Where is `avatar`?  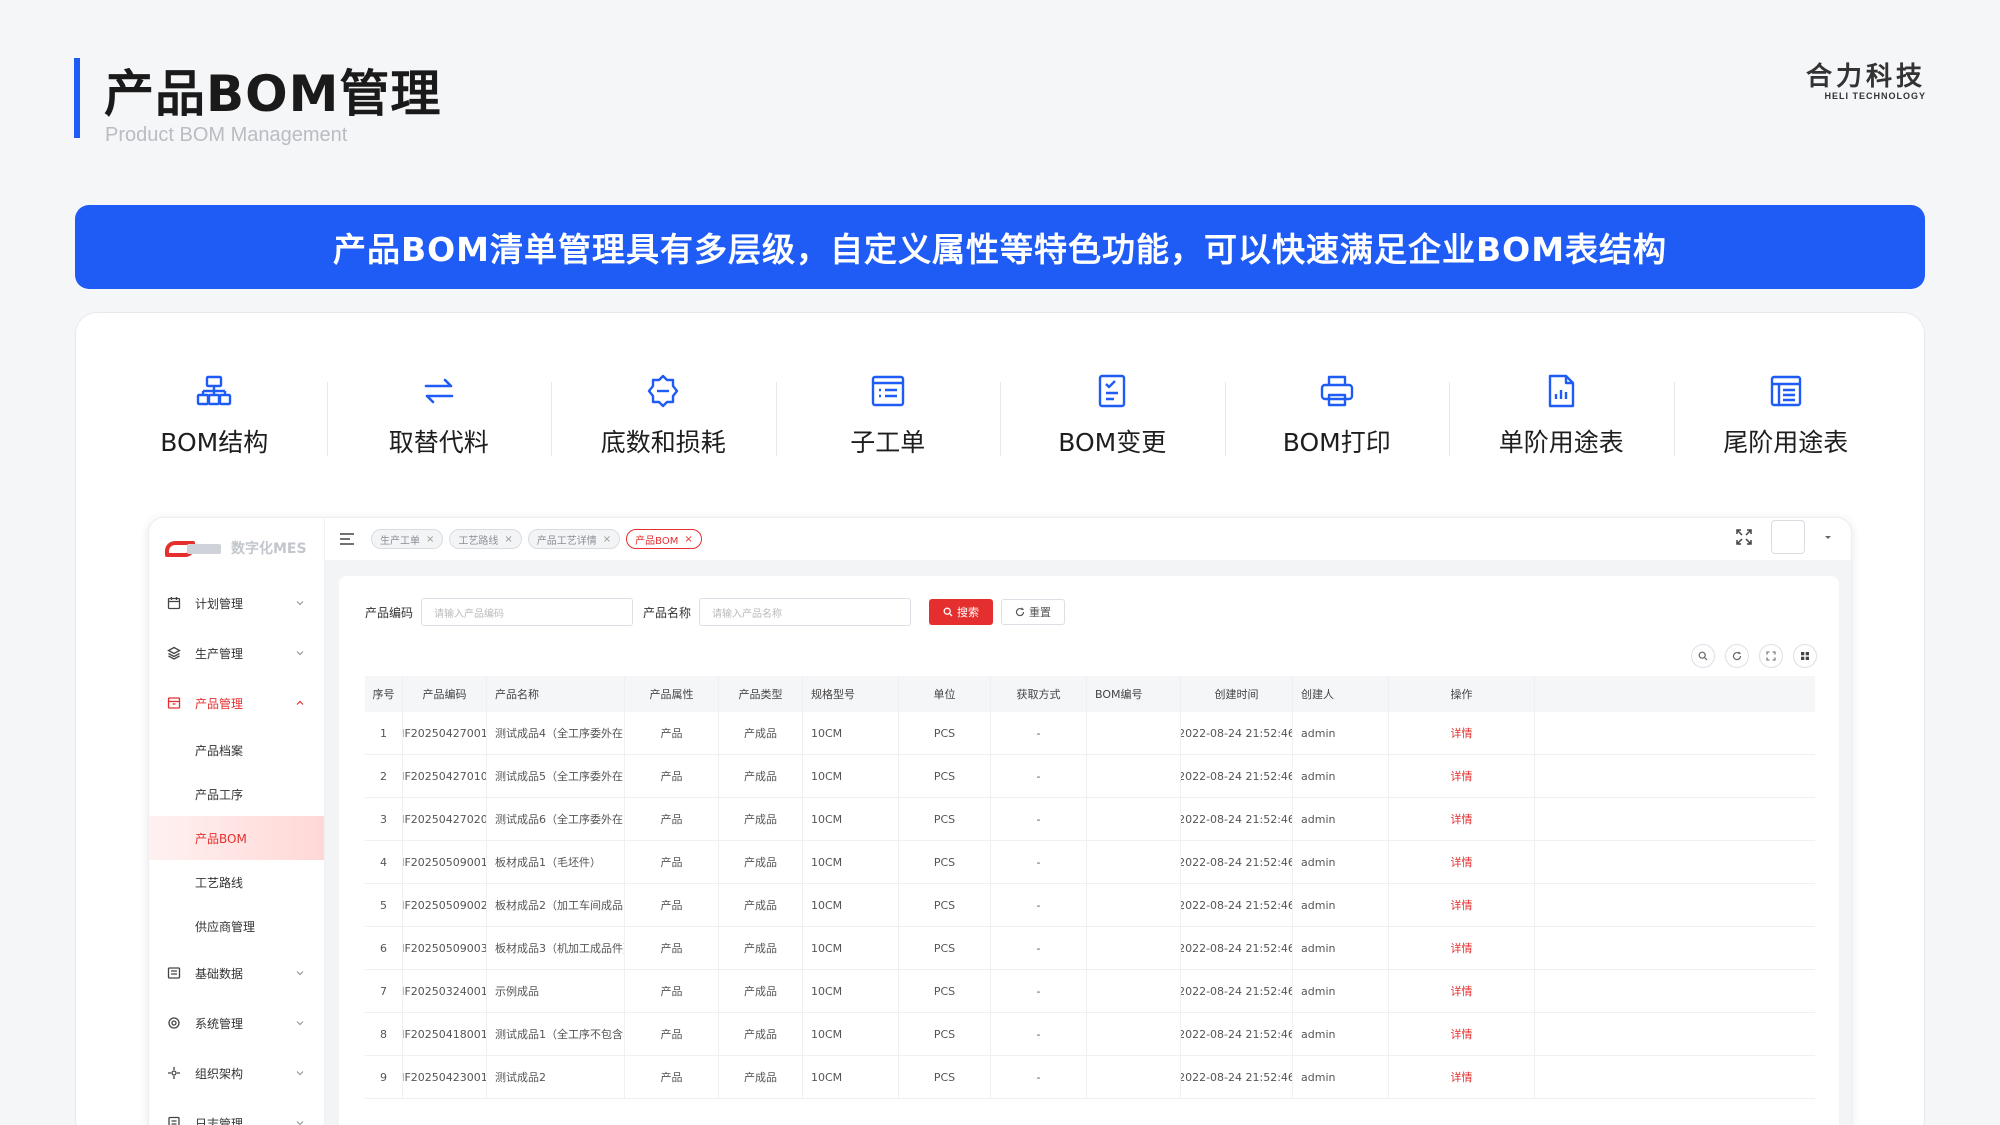
avatar is located at coordinates (1788, 537).